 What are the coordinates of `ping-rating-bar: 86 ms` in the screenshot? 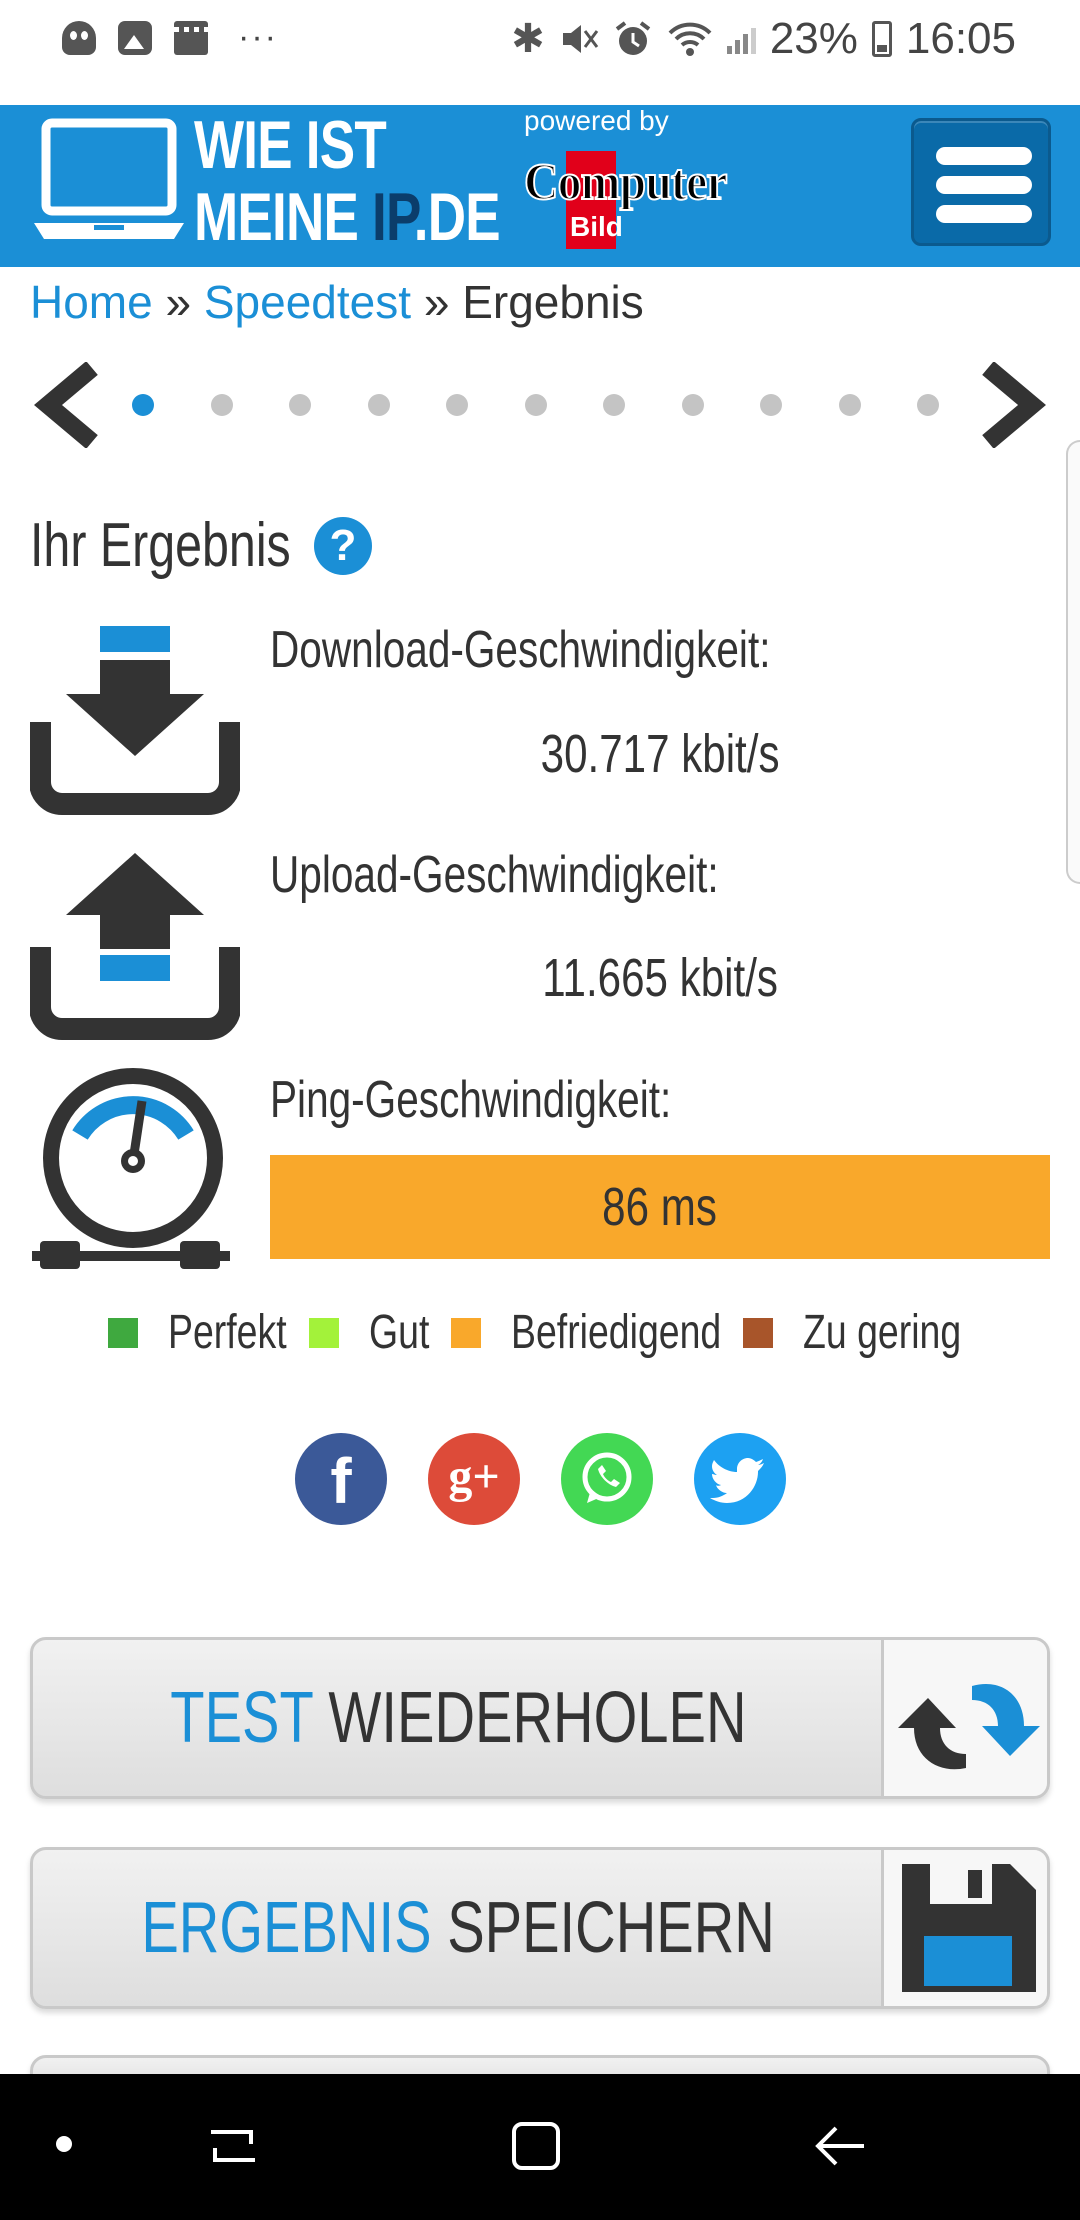 It's located at (660, 1207).